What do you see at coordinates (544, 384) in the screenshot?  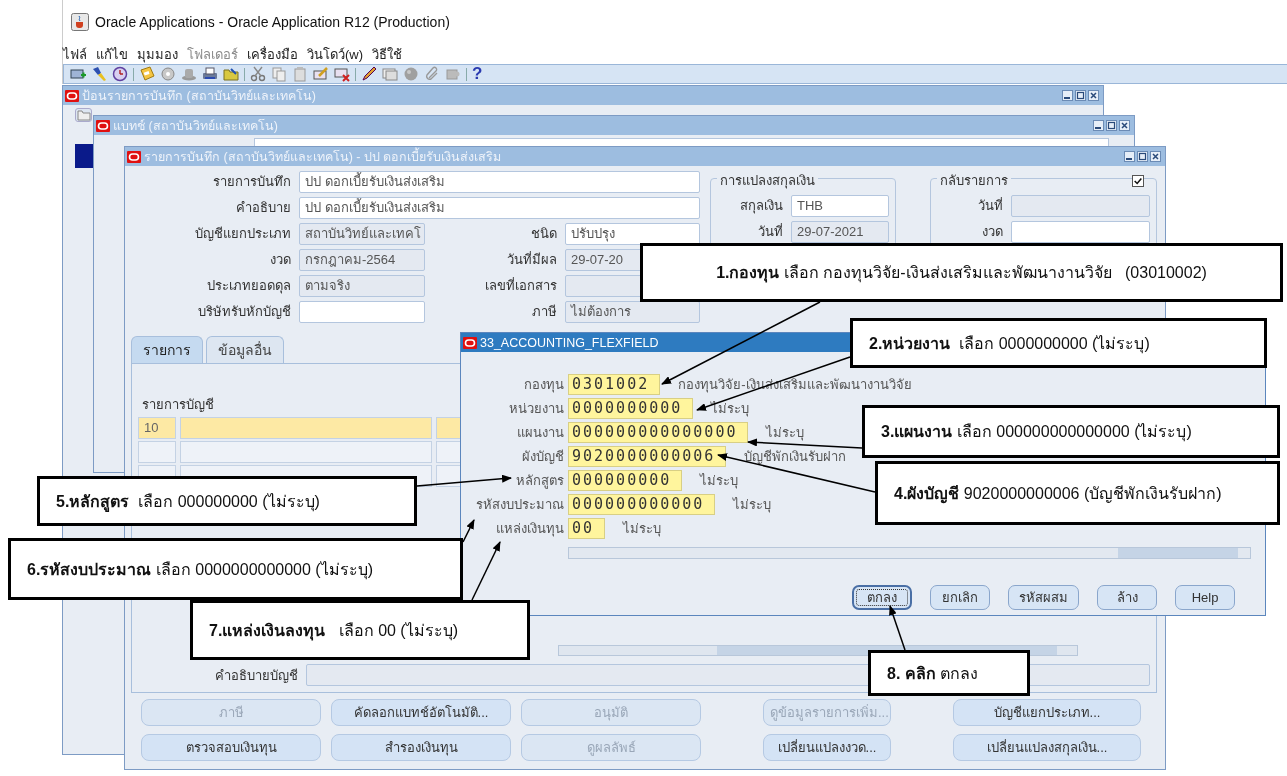 I see `field-label: กองทุน` at bounding box center [544, 384].